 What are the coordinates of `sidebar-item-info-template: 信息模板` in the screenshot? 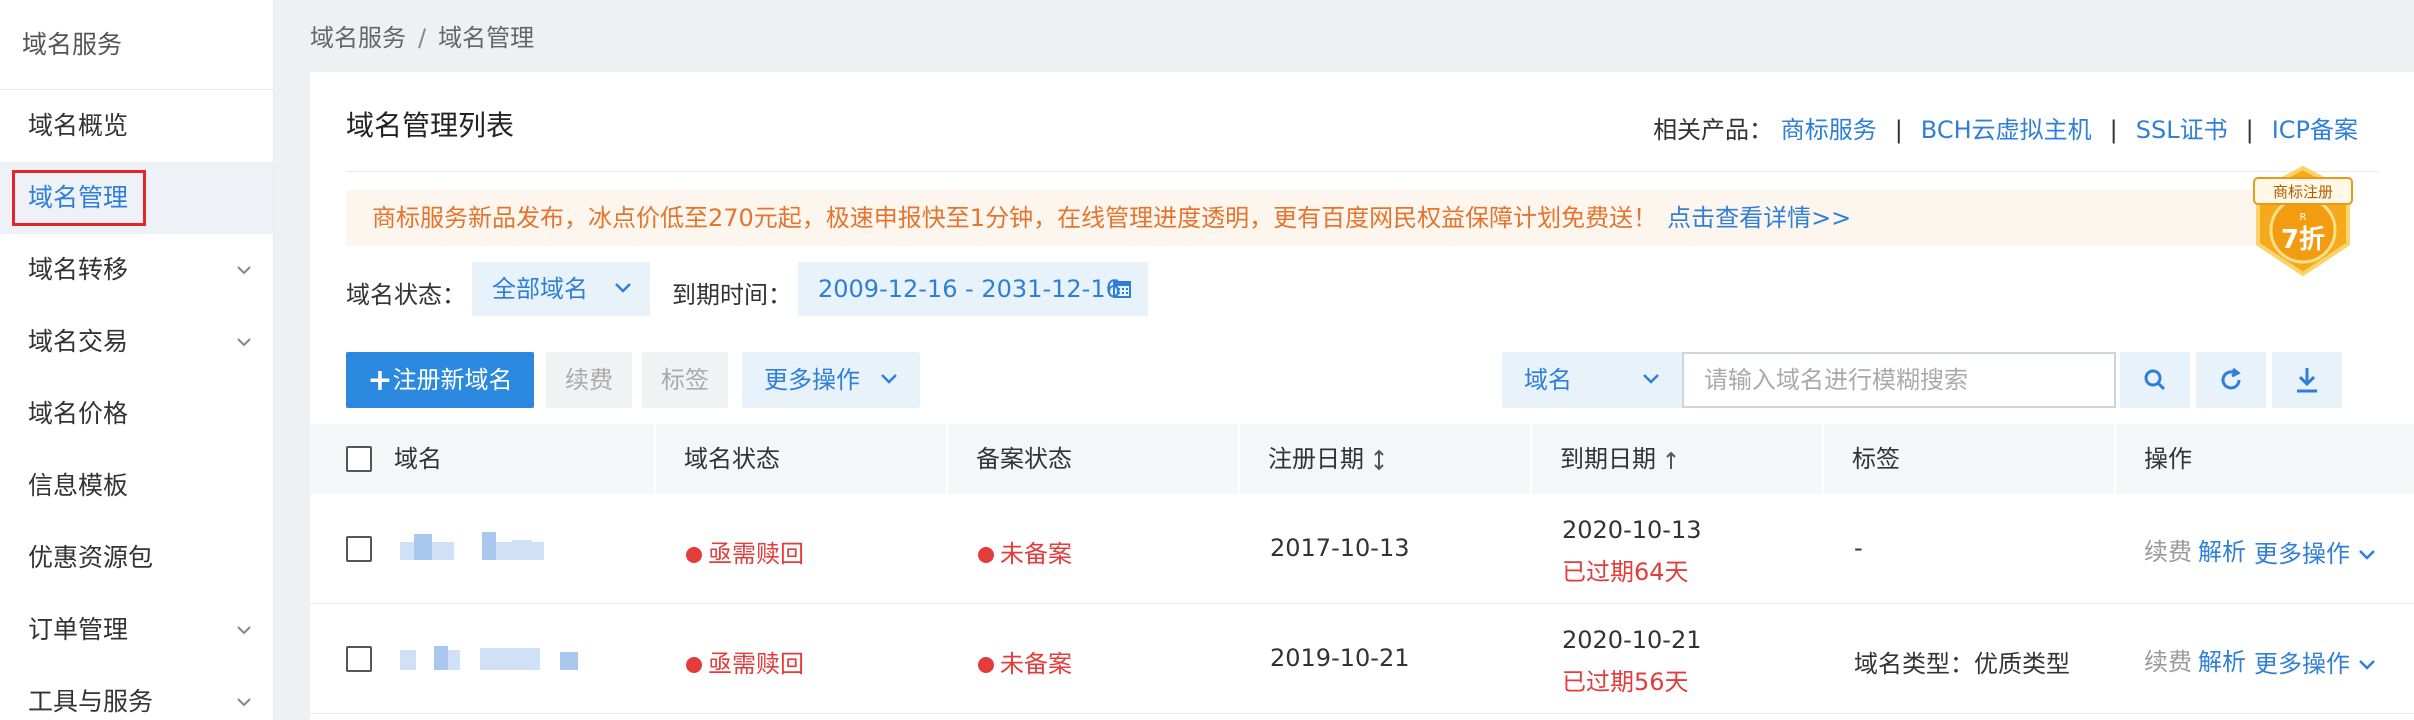 It's located at (136, 486).